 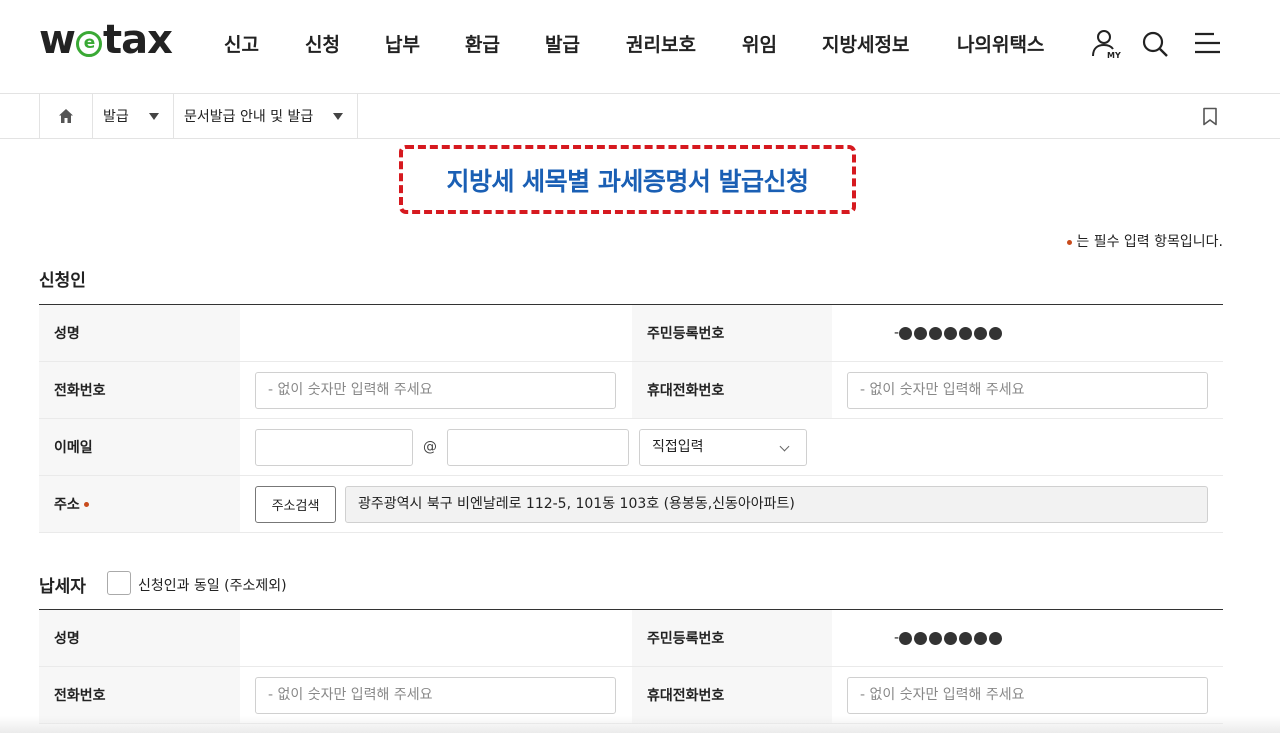 I want to click on same-as-applicant-label: 신청인과 동일 (주소제외), so click(x=212, y=585).